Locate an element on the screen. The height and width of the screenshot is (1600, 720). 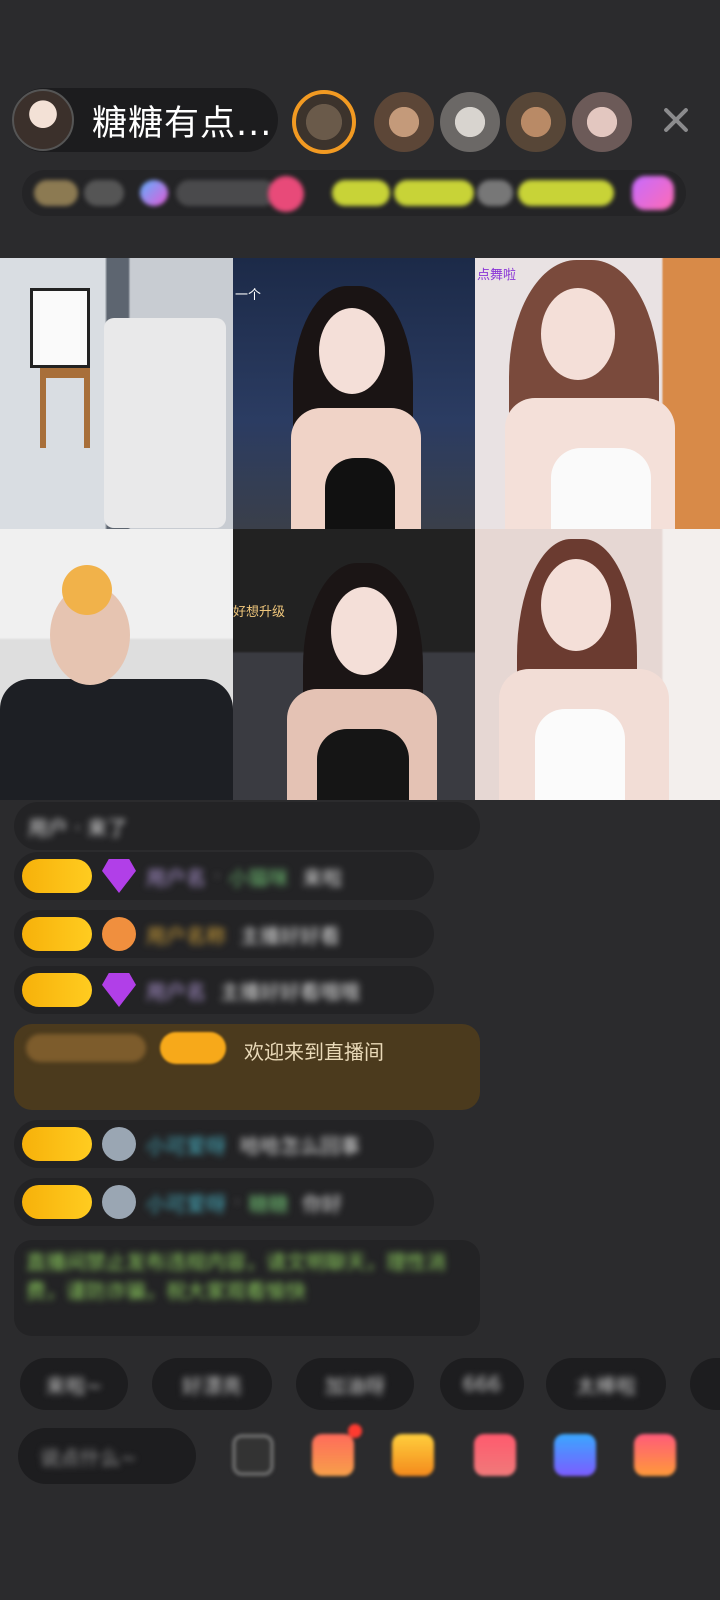
quick-reply-button: 666 is located at coordinates (482, 1384).